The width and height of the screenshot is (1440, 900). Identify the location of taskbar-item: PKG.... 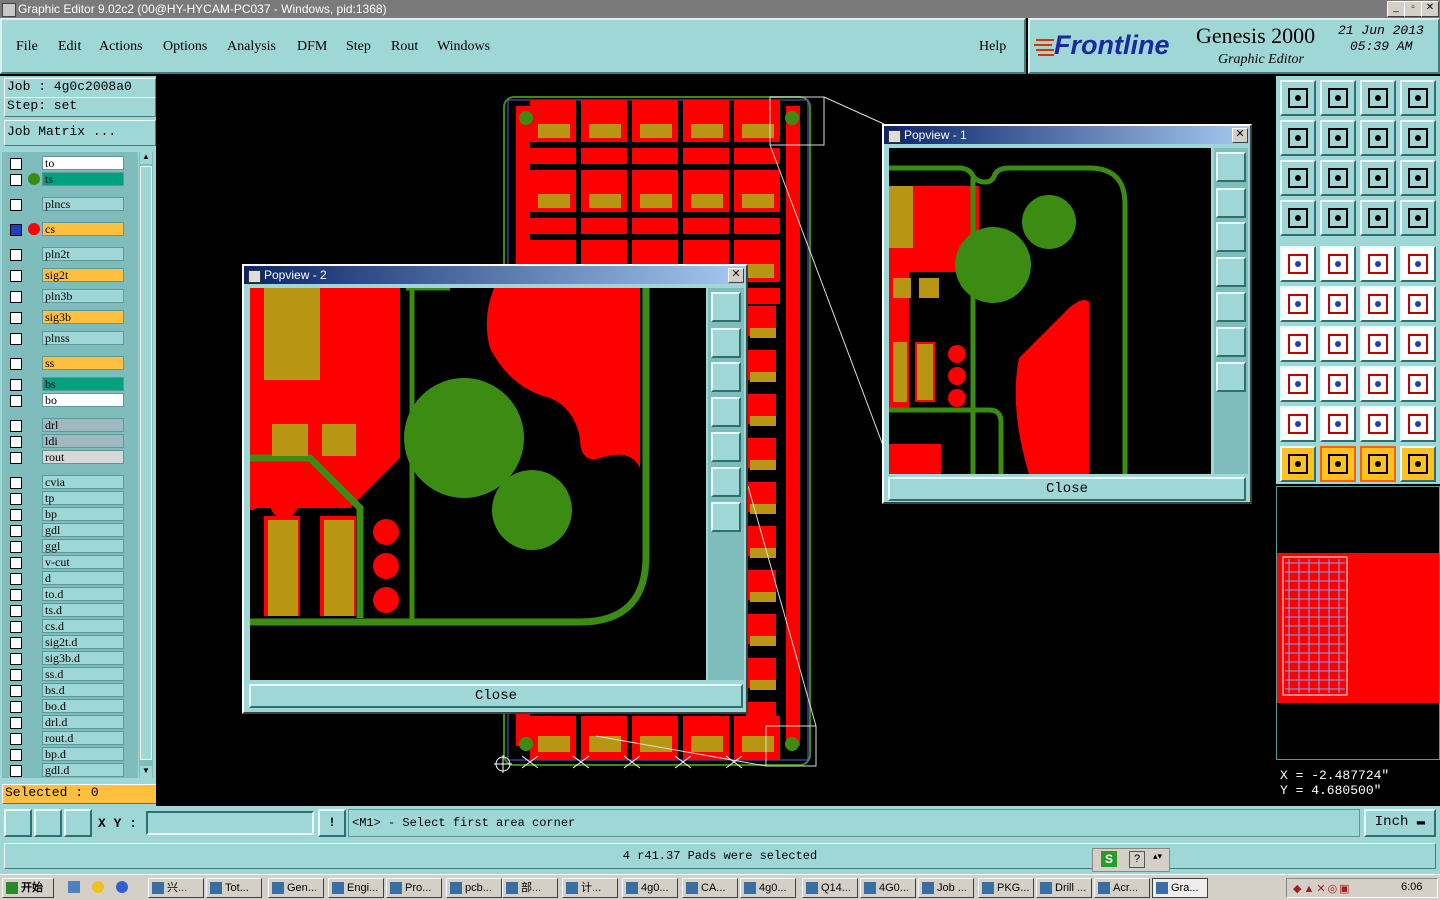
(1006, 888).